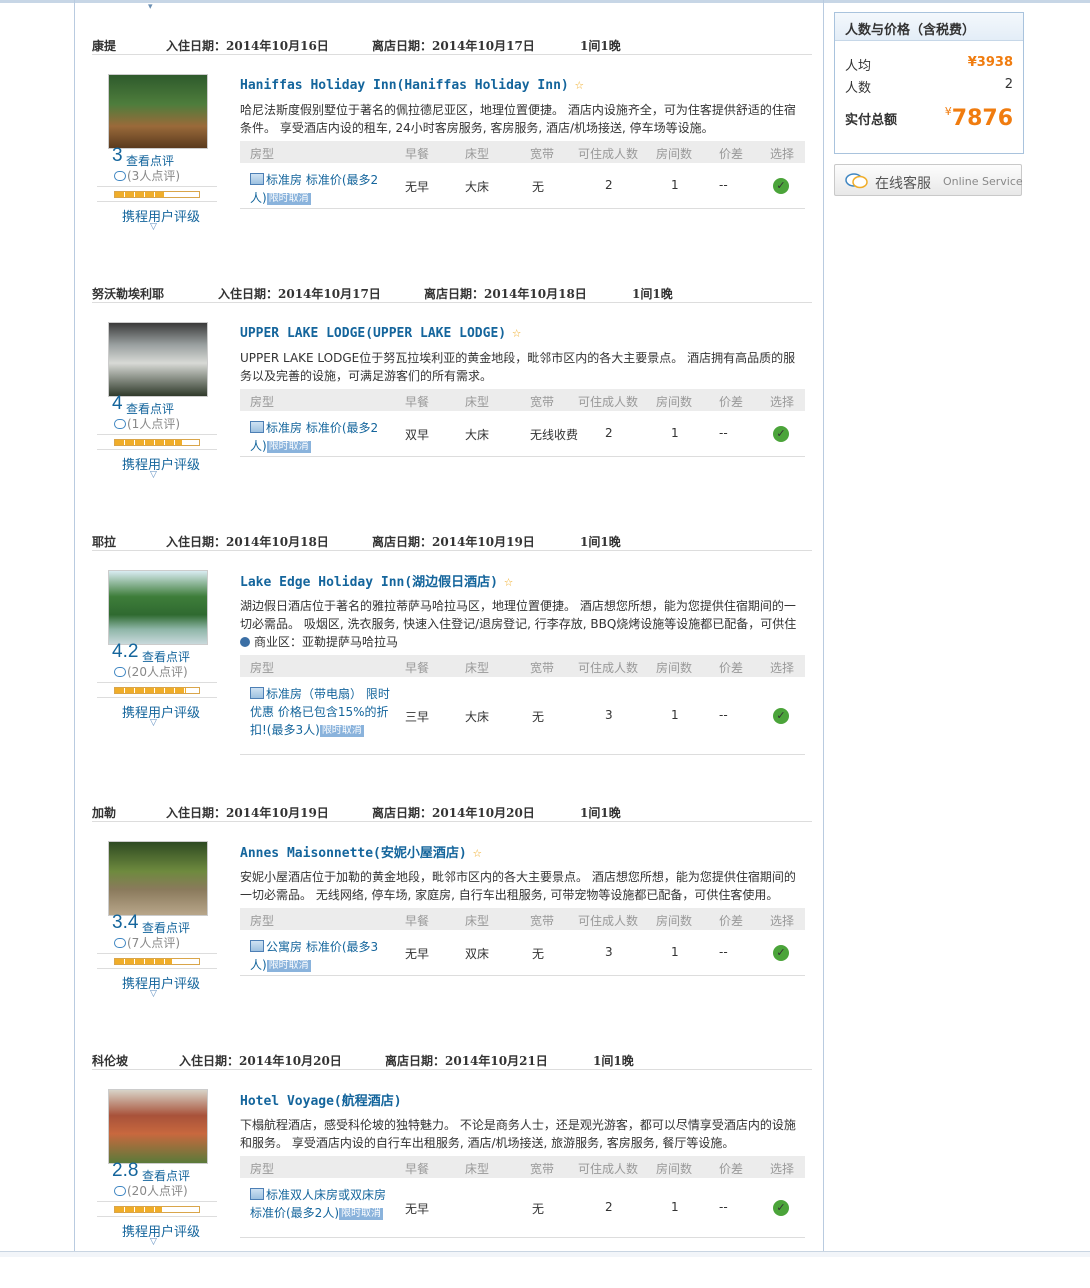 The width and height of the screenshot is (1090, 1288). What do you see at coordinates (153, 176) in the screenshot?
I see `review-count-text: (3人点评)` at bounding box center [153, 176].